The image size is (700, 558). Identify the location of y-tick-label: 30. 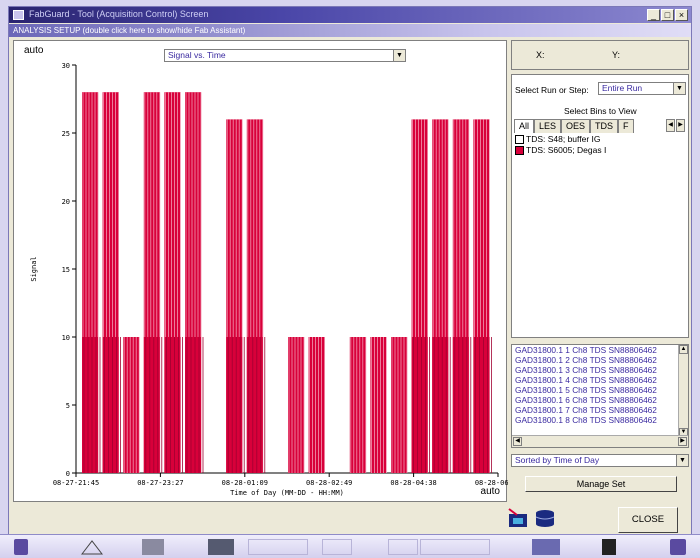
(66, 66).